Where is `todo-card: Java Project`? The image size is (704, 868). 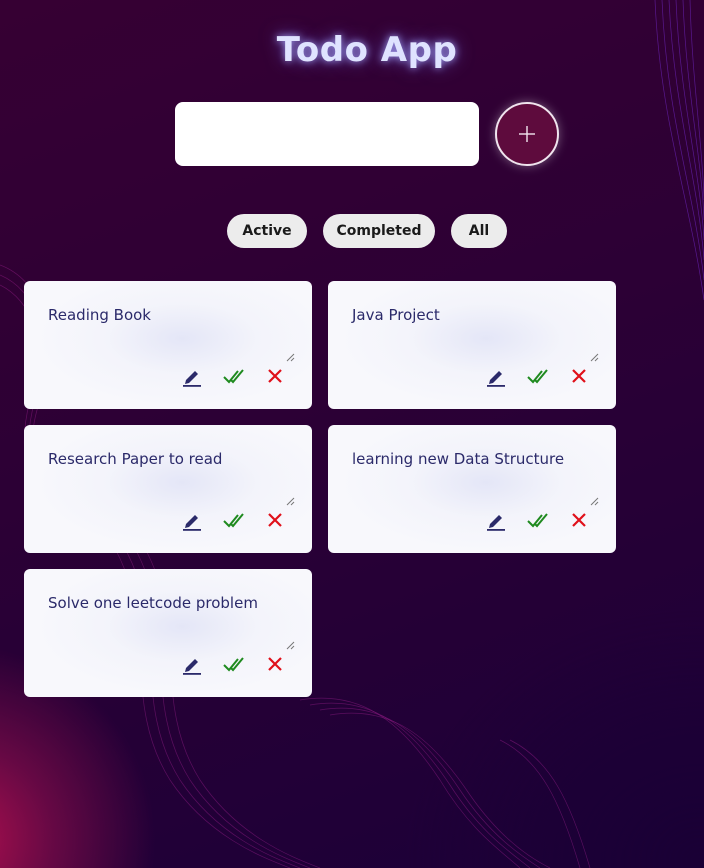
todo-card: Java Project is located at coordinates (472, 345).